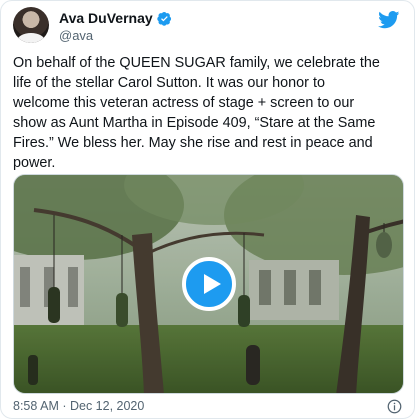  What do you see at coordinates (106, 18) in the screenshot?
I see `author-name: Ava DuVernay` at bounding box center [106, 18].